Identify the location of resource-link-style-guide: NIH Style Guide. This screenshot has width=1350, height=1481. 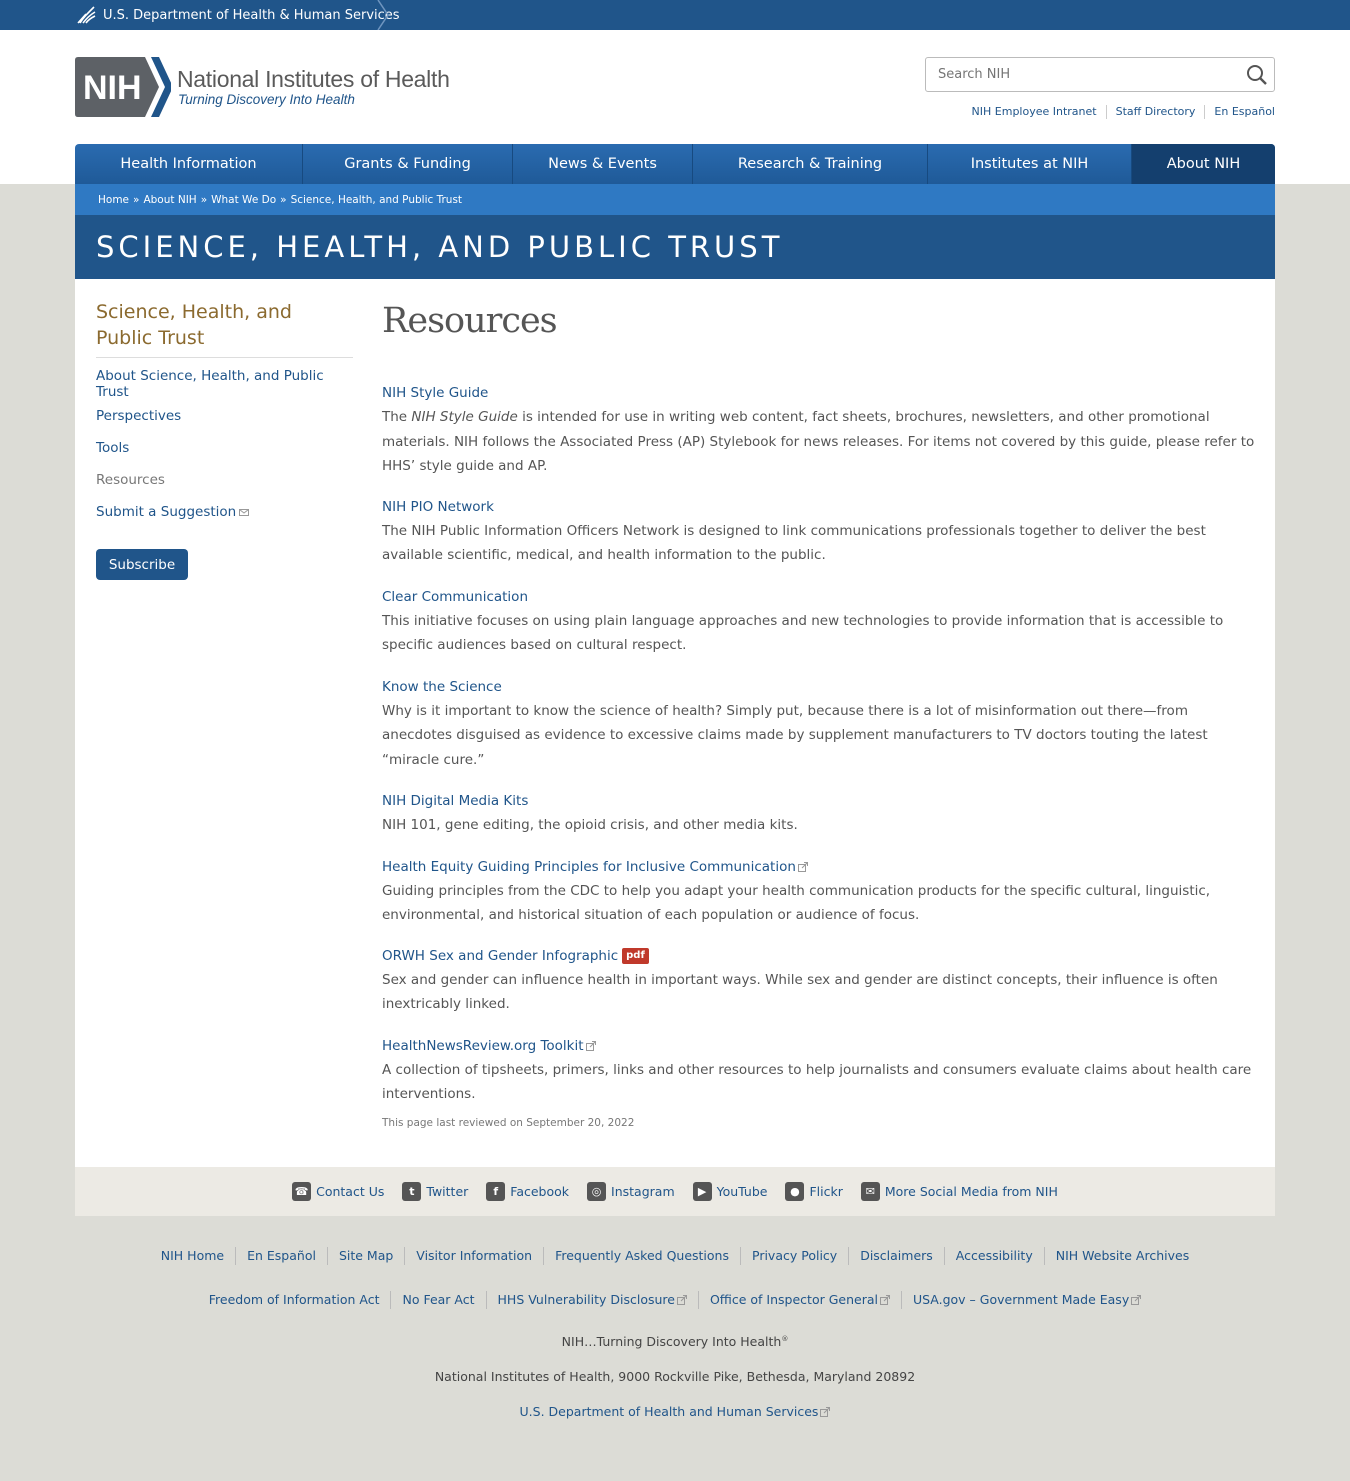
(822, 393).